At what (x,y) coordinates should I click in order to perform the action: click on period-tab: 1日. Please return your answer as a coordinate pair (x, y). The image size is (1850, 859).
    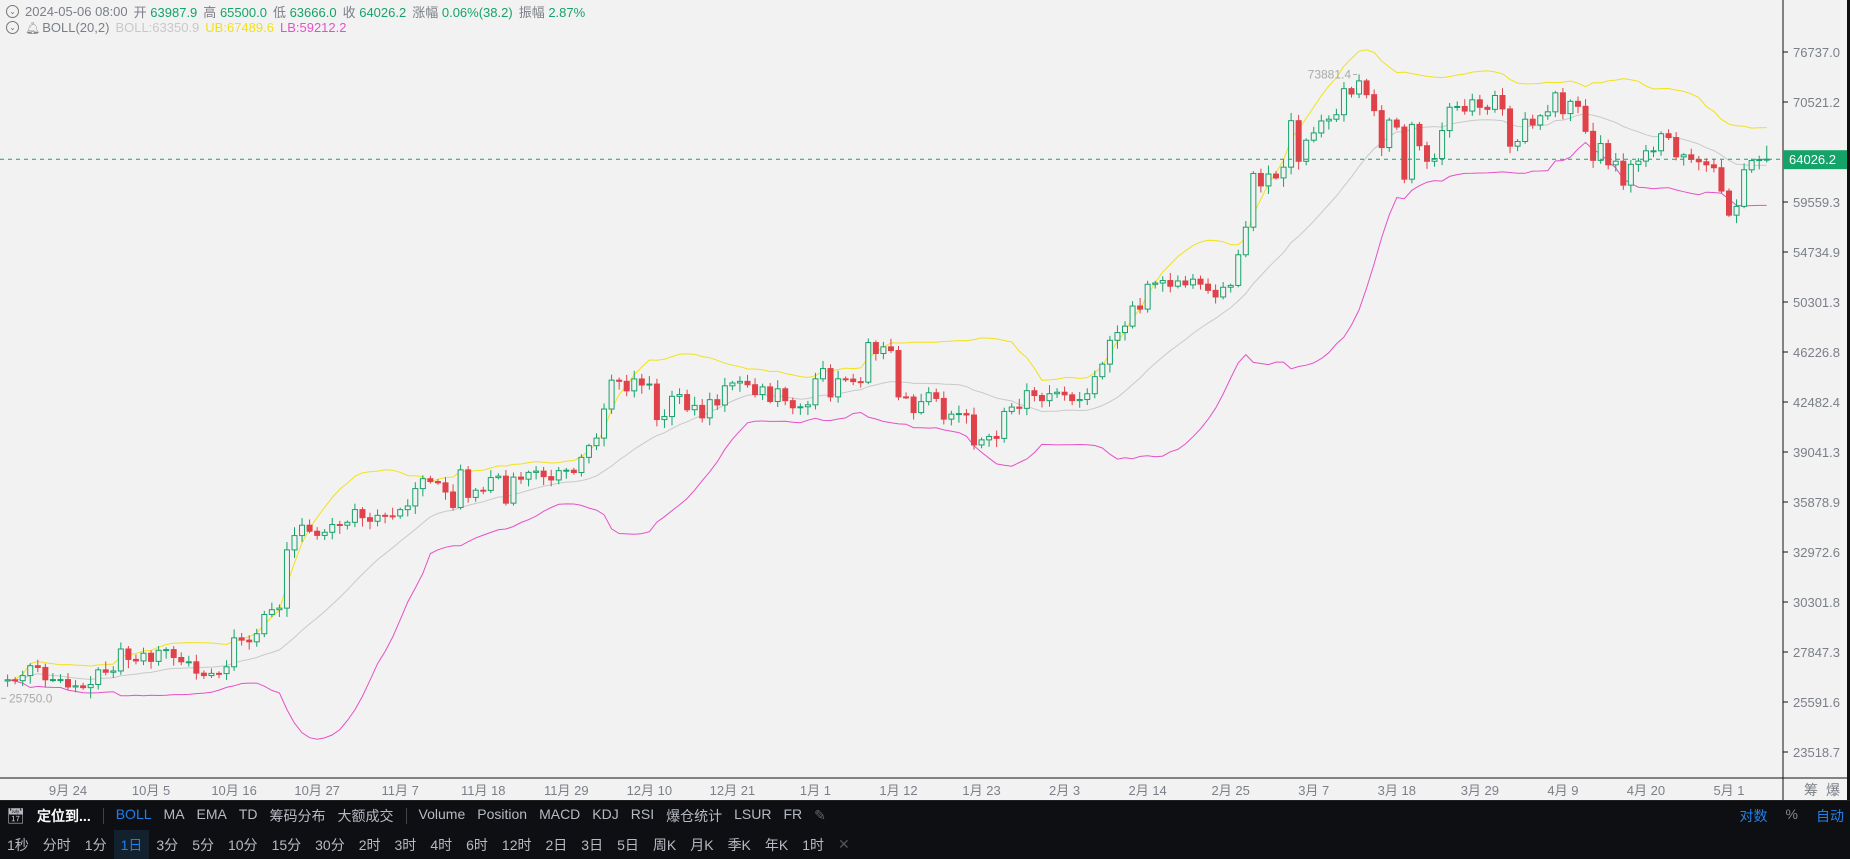
    Looking at the image, I should click on (131, 844).